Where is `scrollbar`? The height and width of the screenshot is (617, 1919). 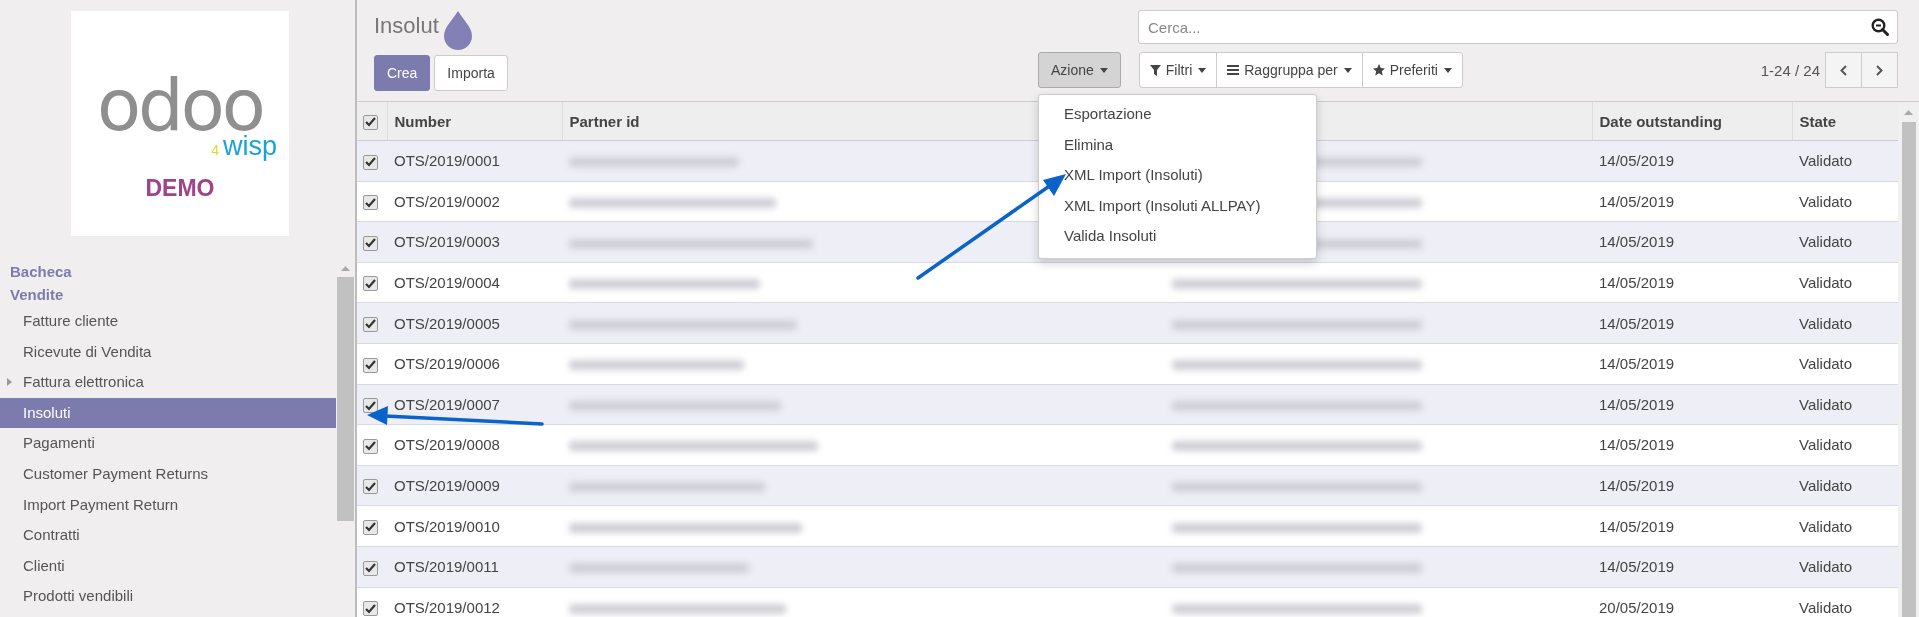
scrollbar is located at coordinates (1908, 359).